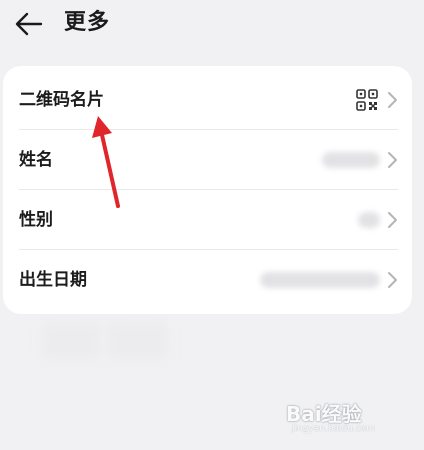 Image resolution: width=424 pixels, height=450 pixels. I want to click on row-name: 姓名, so click(207, 160).